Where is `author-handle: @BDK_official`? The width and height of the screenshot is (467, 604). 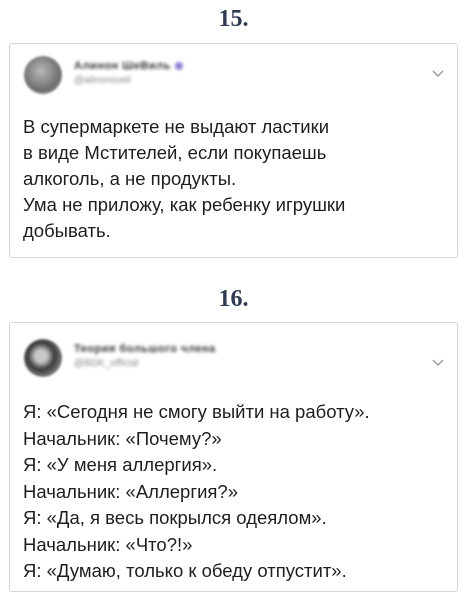
author-handle: @BDK_official is located at coordinates (106, 363).